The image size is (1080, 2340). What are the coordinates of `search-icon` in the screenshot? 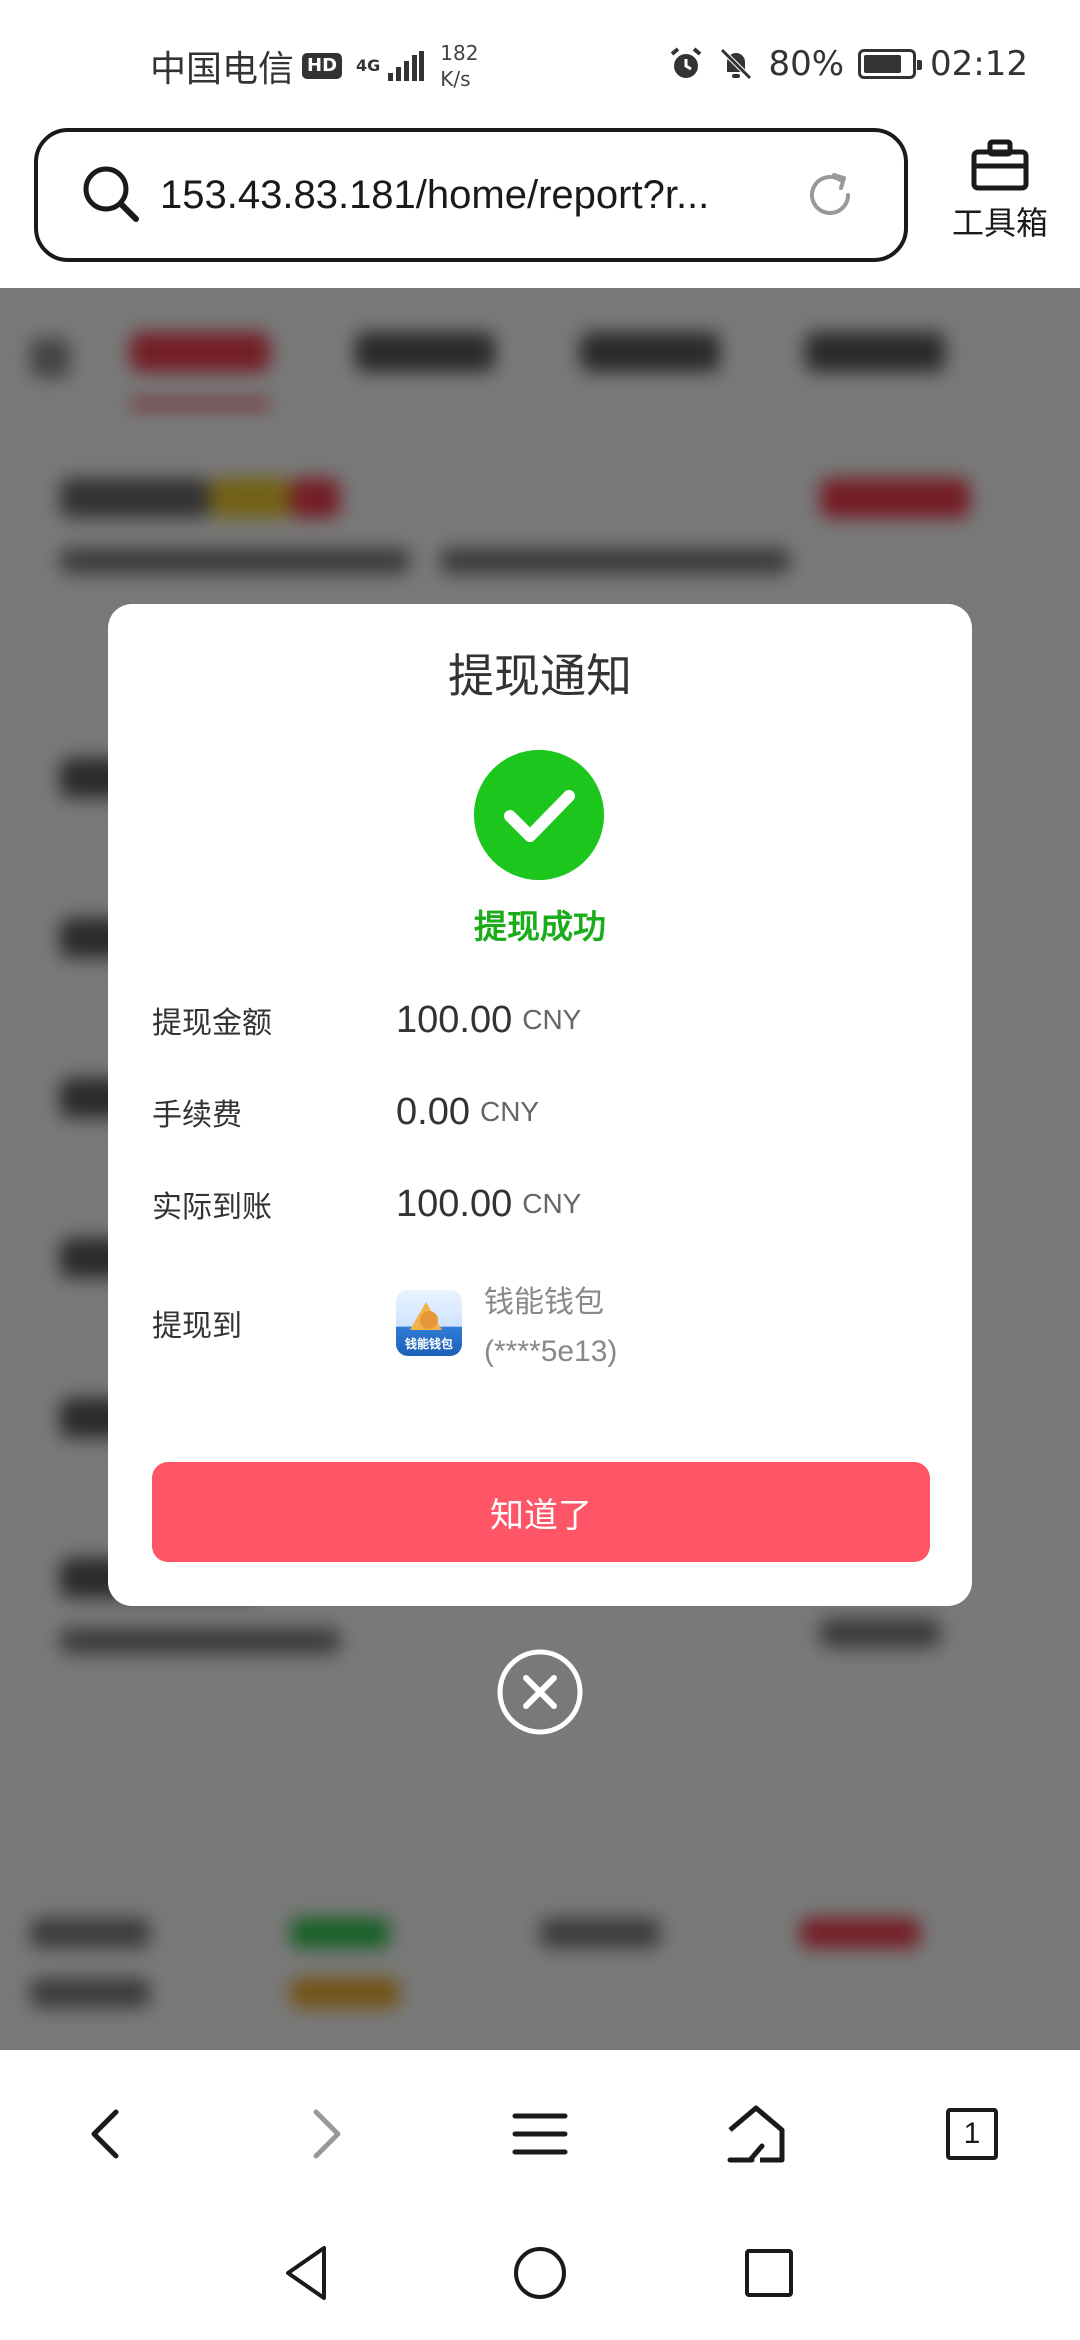 It's located at (111, 194).